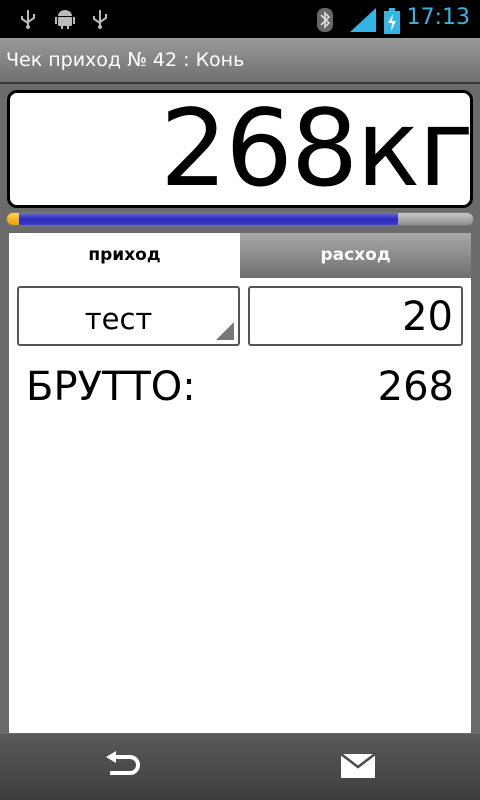 This screenshot has height=800, width=480. I want to click on send-button, so click(358, 768).